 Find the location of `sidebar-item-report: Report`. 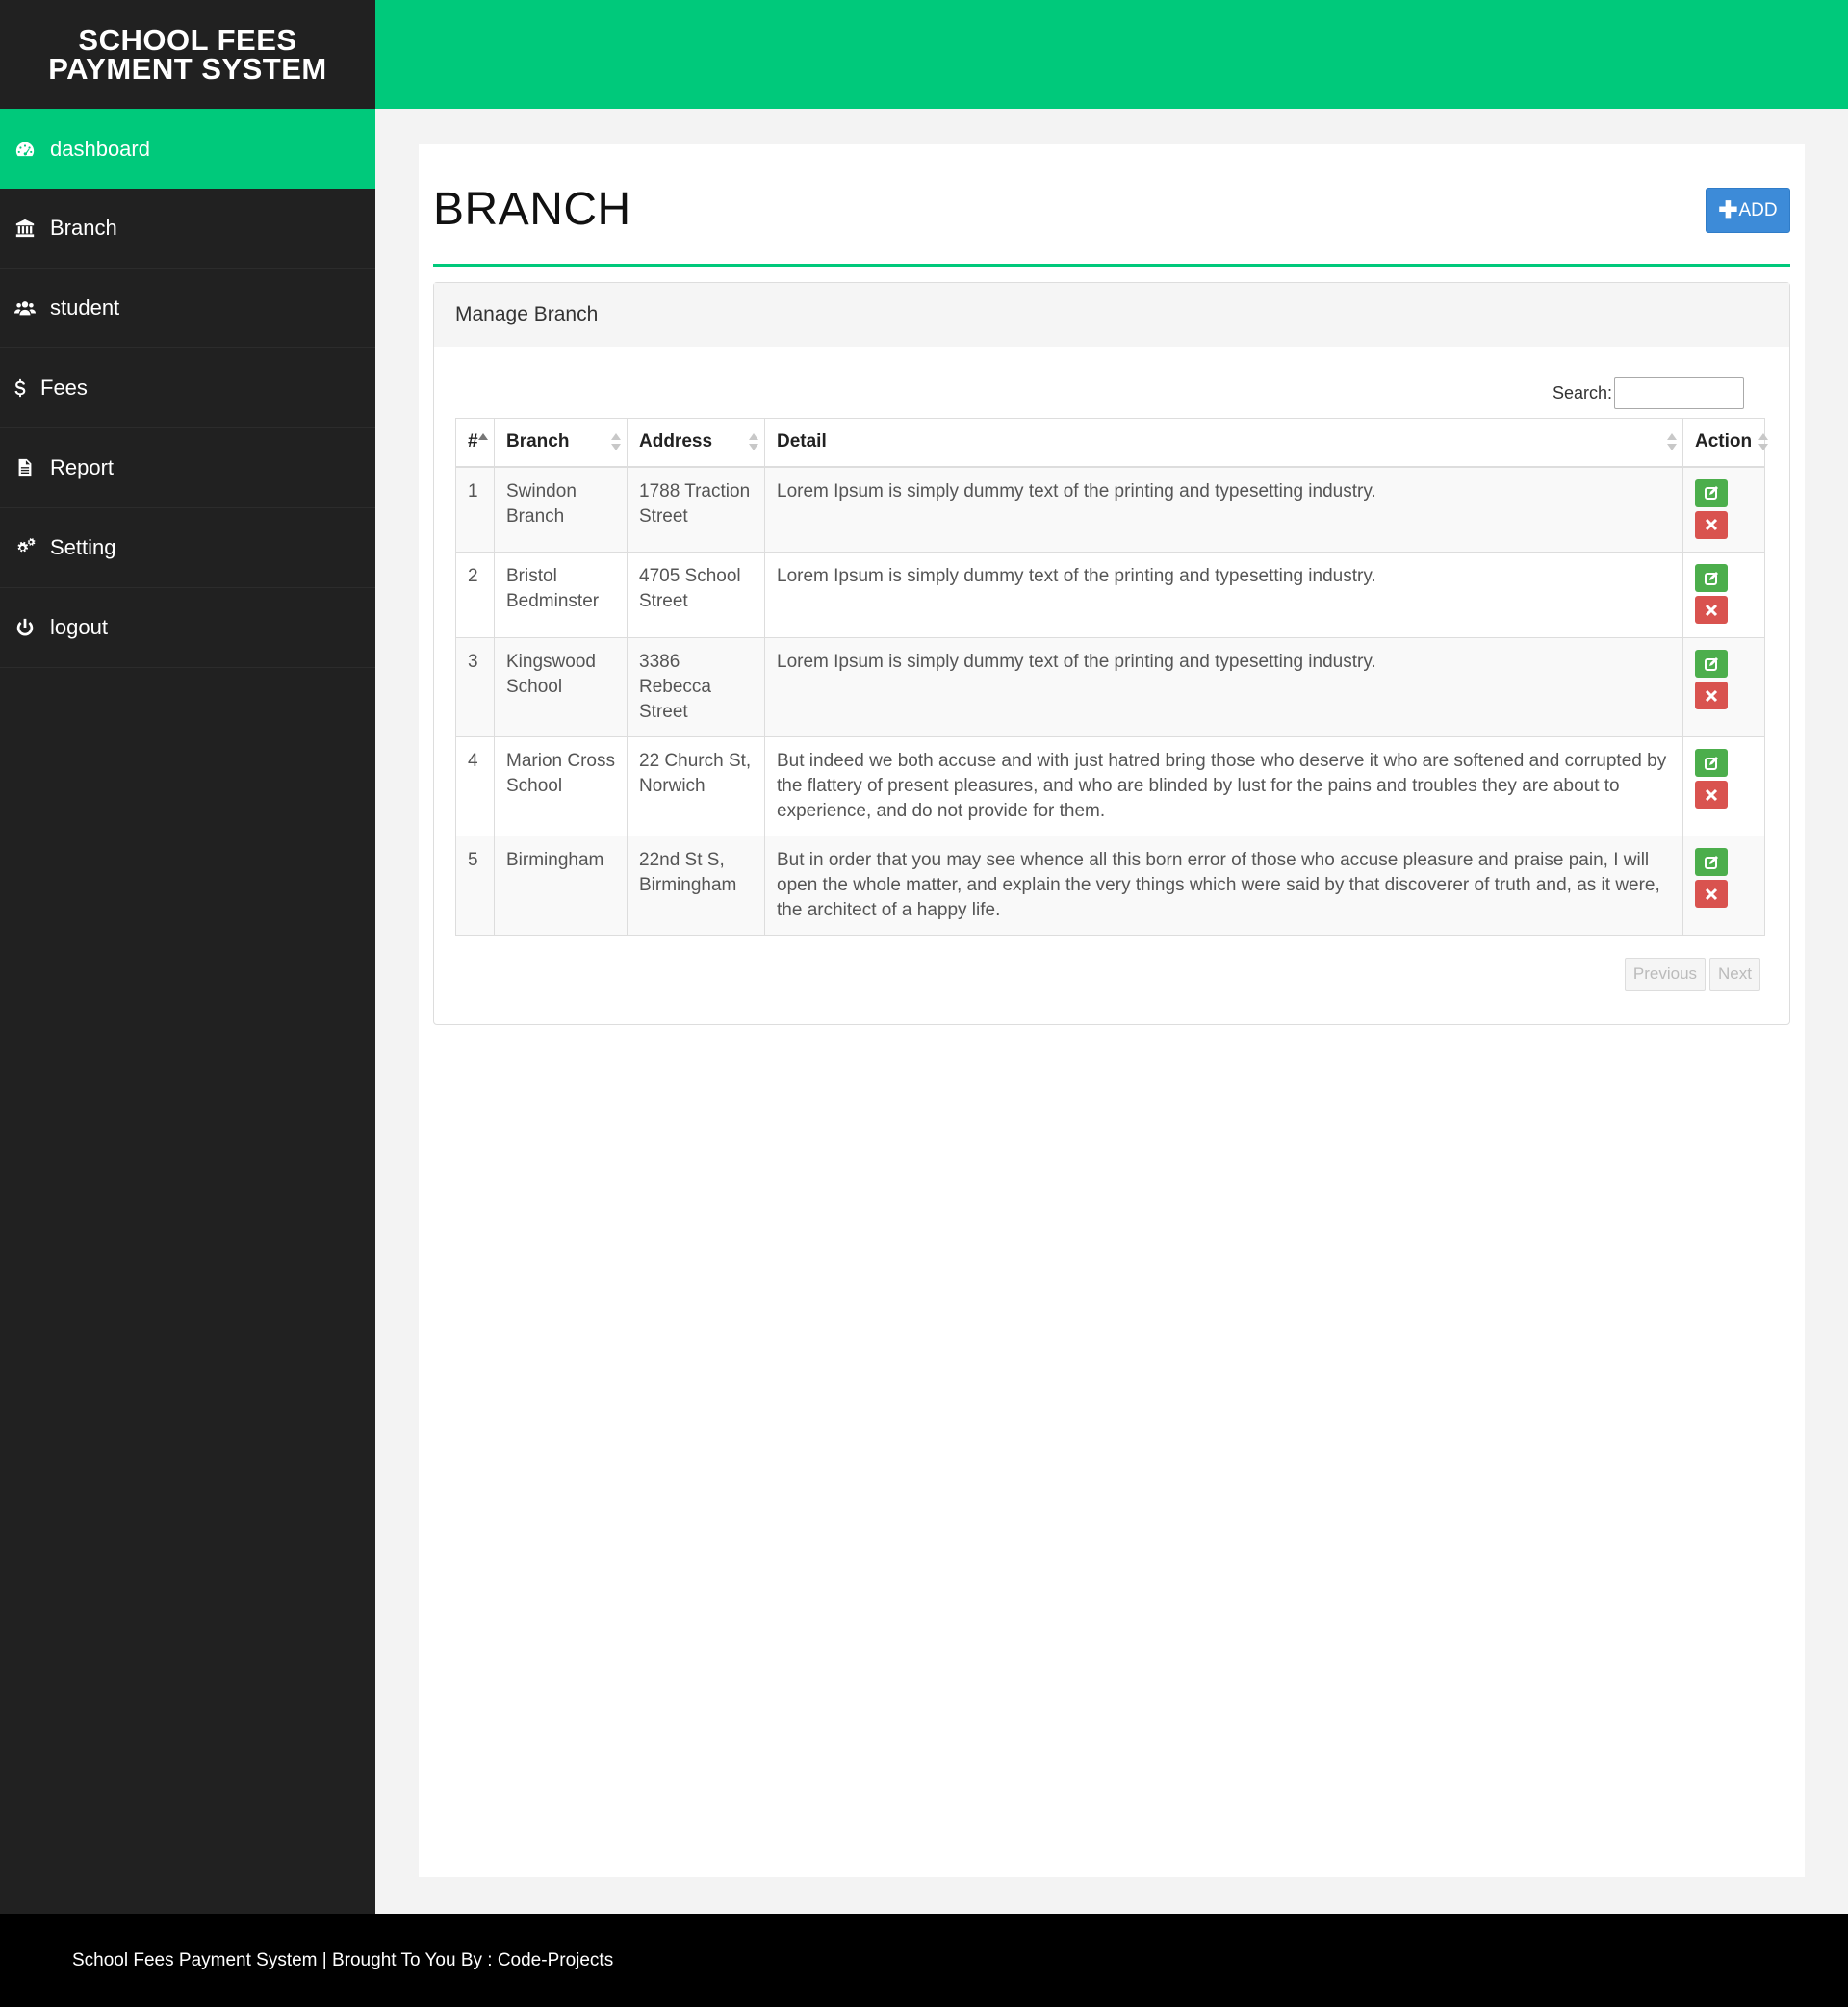

sidebar-item-report: Report is located at coordinates (187, 468).